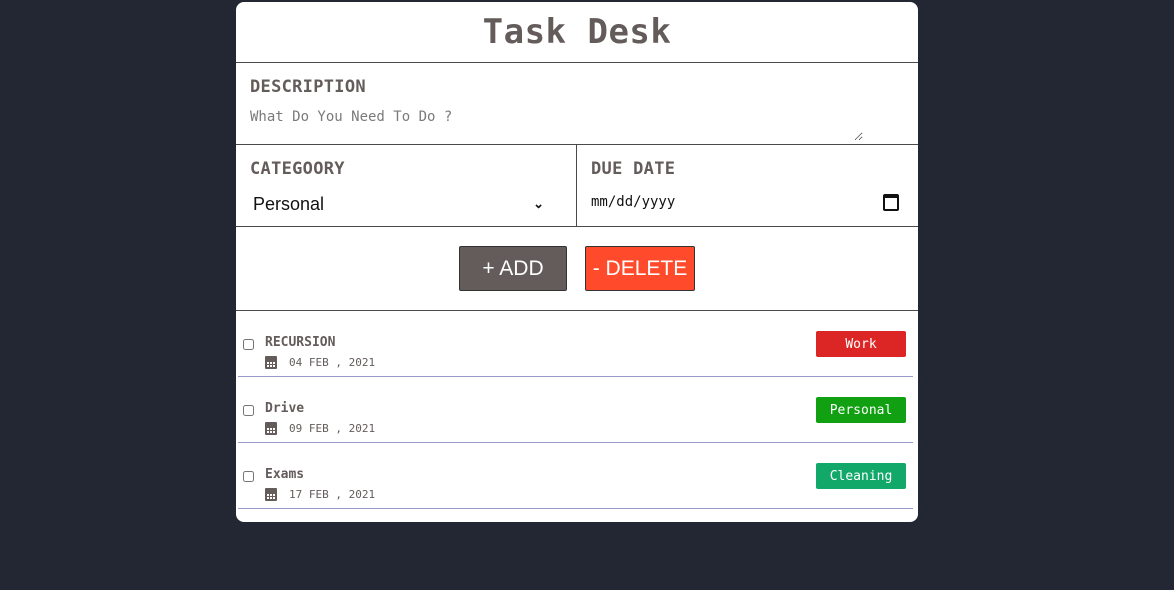 The image size is (1174, 590). Describe the element at coordinates (285, 474) in the screenshot. I see `task-name: Exams` at that location.